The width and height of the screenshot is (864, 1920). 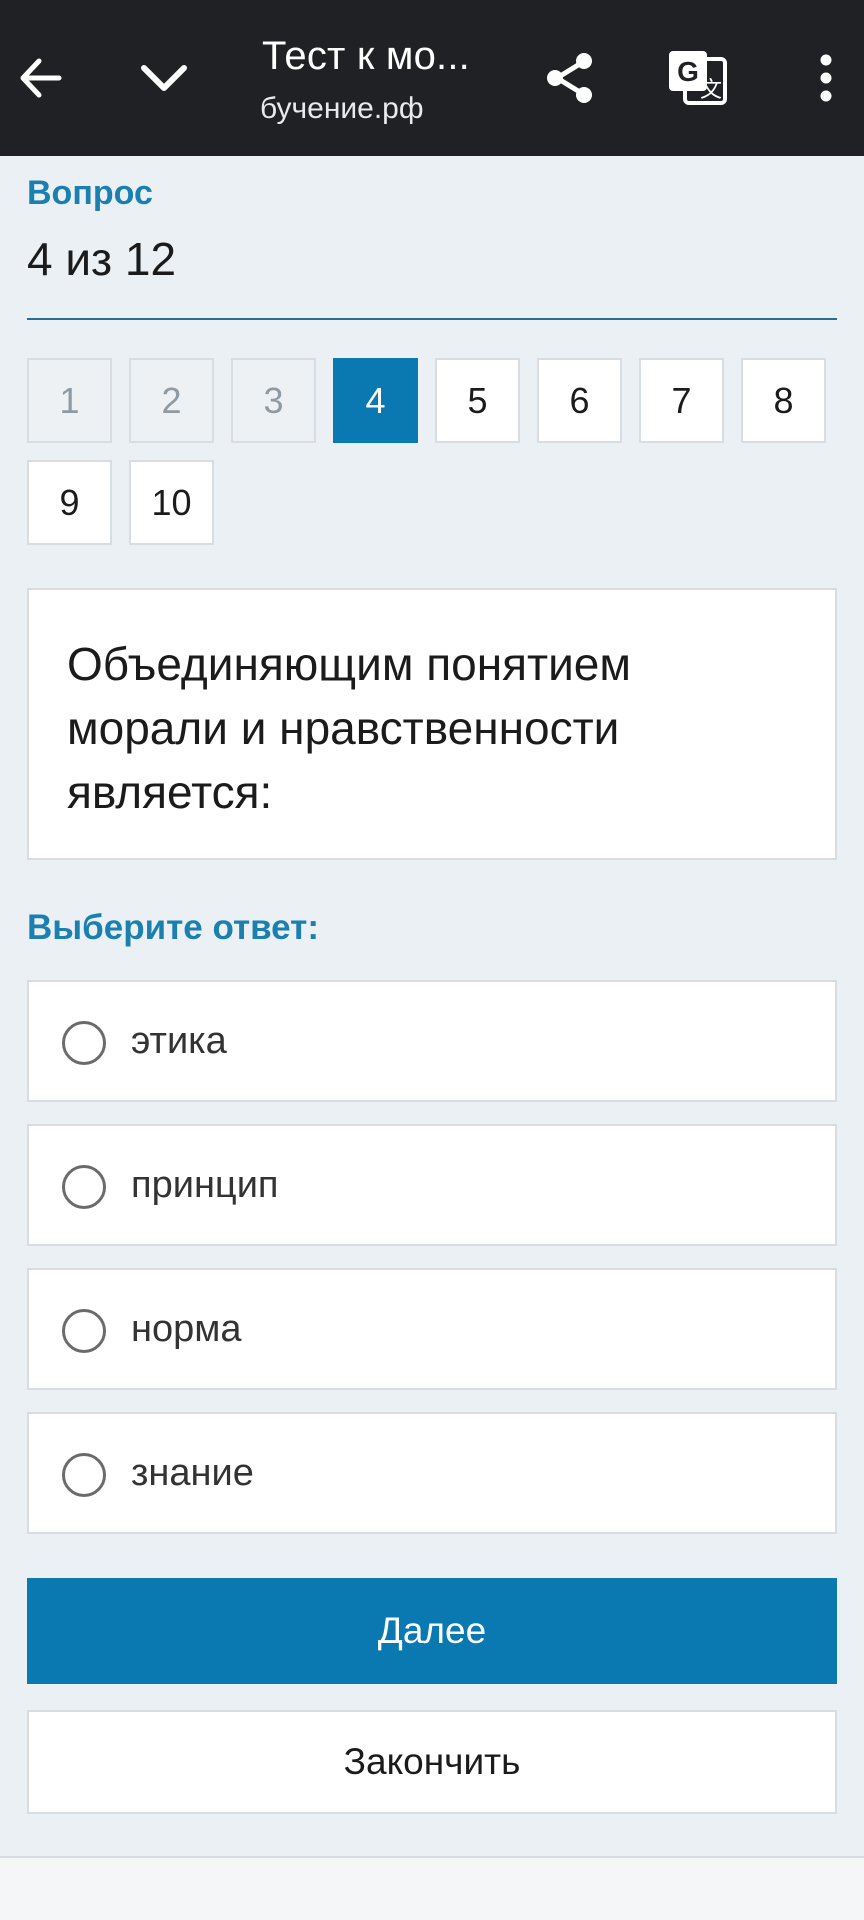 I want to click on next-button: Далее, so click(x=432, y=1631).